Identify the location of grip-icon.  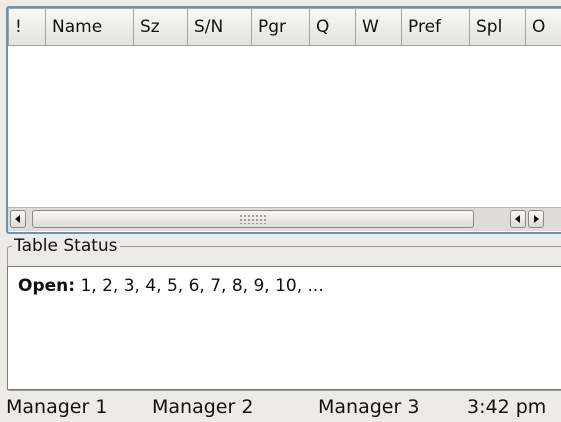
(253, 219).